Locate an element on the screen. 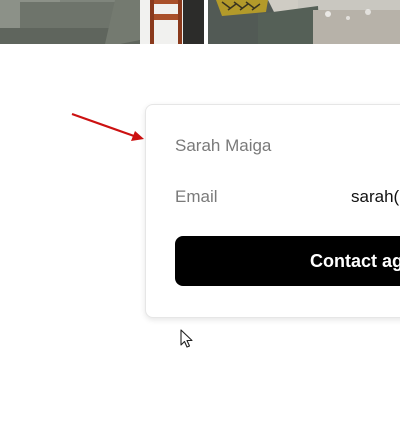 The image size is (400, 443). email-label: Email is located at coordinates (196, 196).